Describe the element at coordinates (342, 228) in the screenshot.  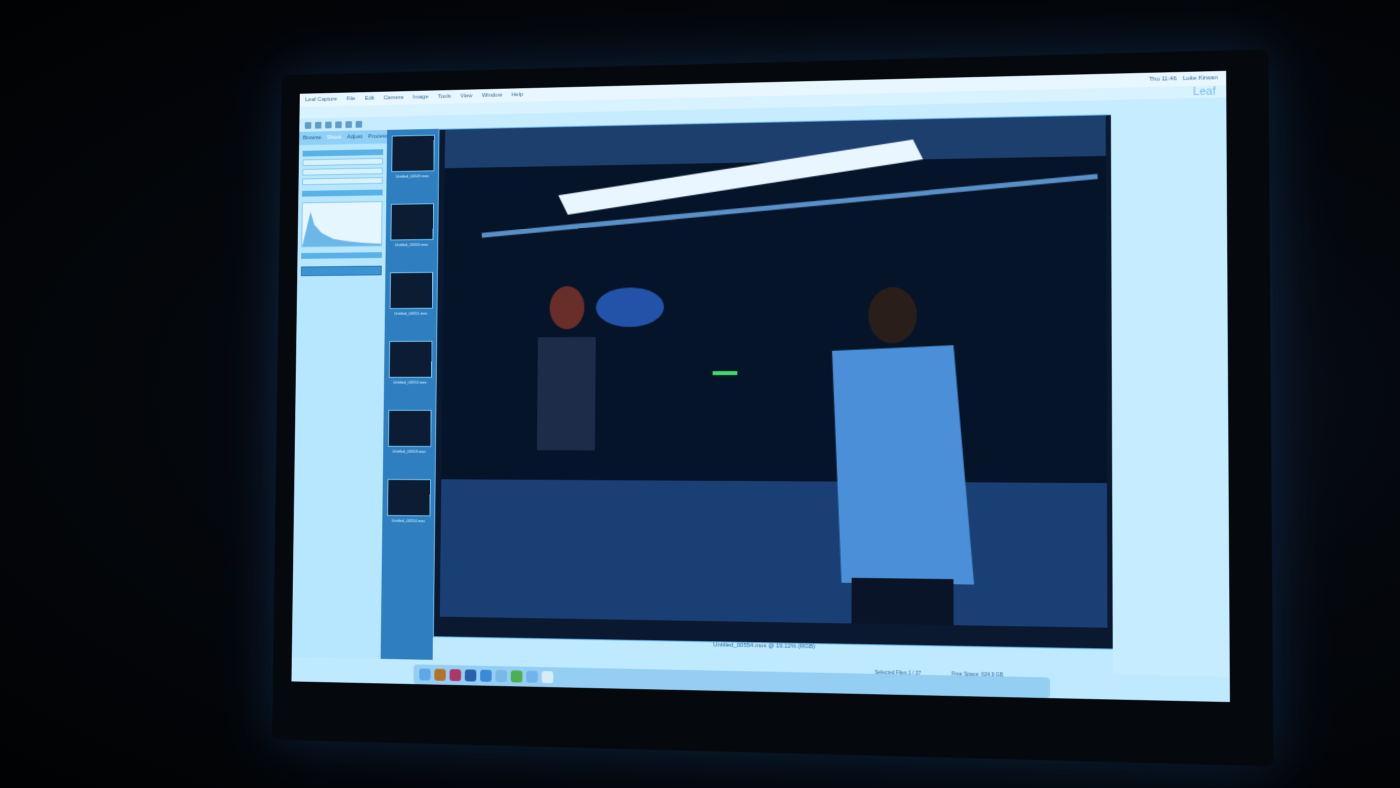
I see `histogram-graph` at that location.